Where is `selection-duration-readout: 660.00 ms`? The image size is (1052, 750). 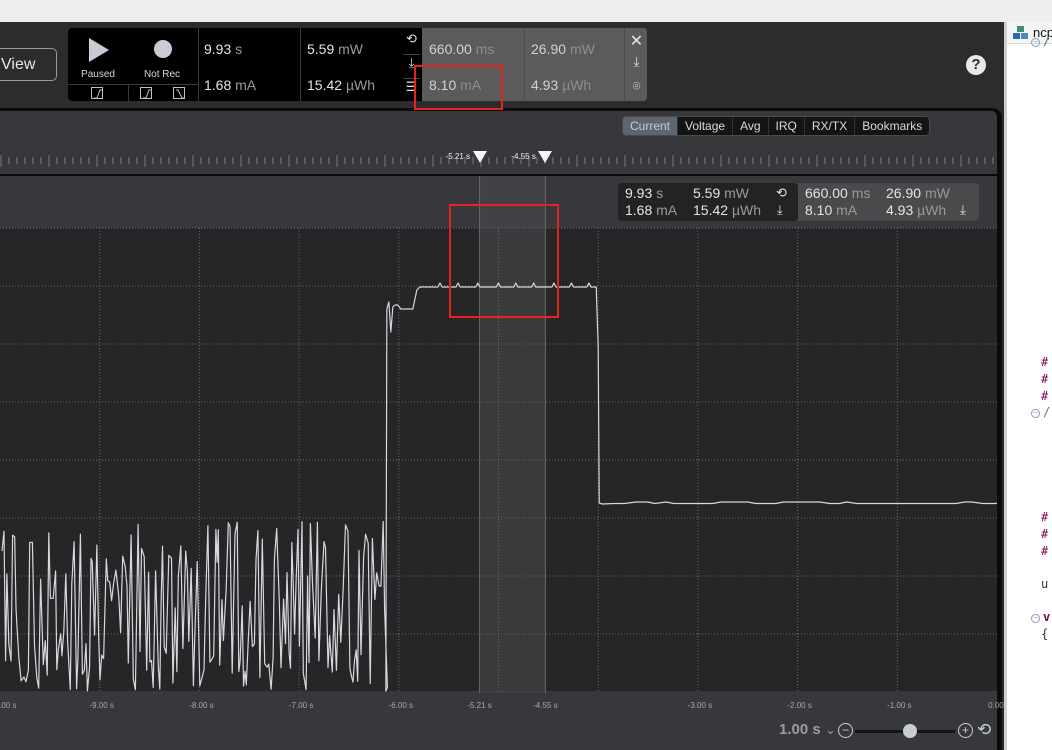 selection-duration-readout: 660.00 ms is located at coordinates (462, 49).